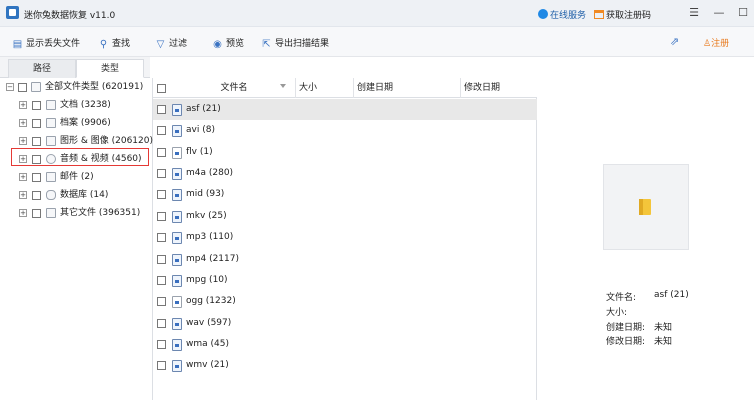 The width and height of the screenshot is (754, 400). Describe the element at coordinates (209, 323) in the screenshot. I see `file-row-name: wav (597)` at that location.